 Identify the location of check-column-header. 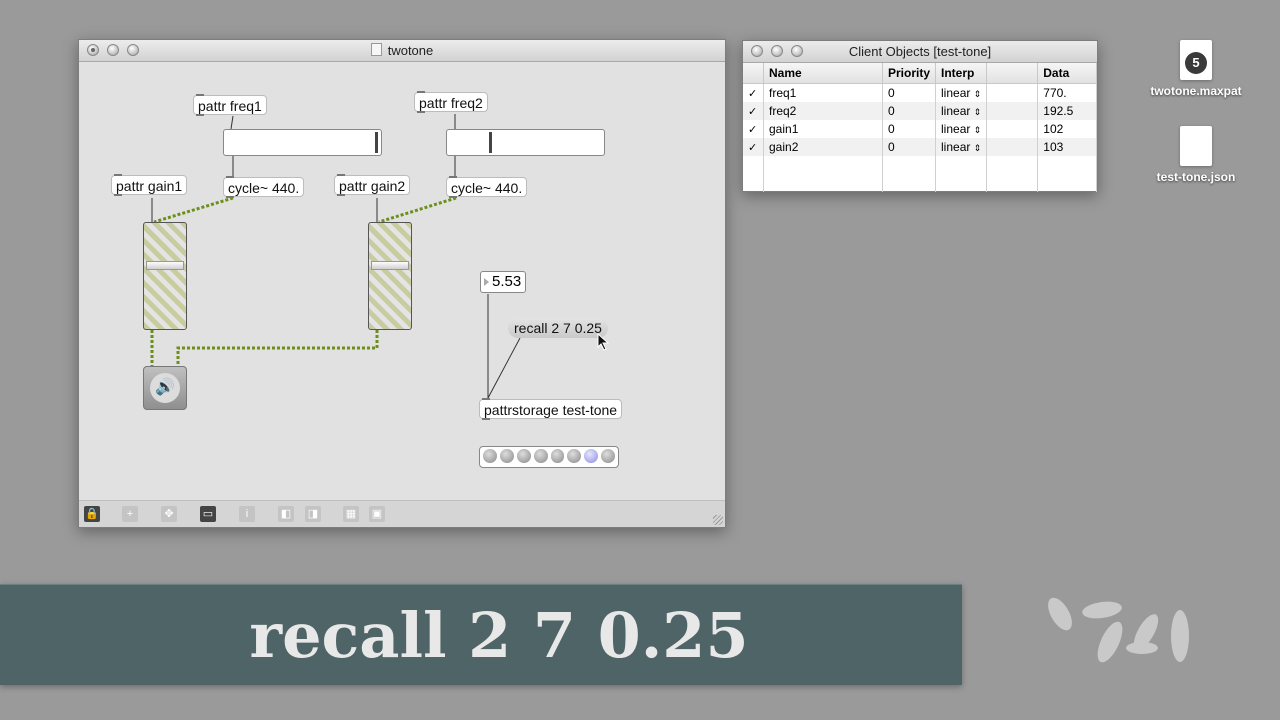
(753, 73).